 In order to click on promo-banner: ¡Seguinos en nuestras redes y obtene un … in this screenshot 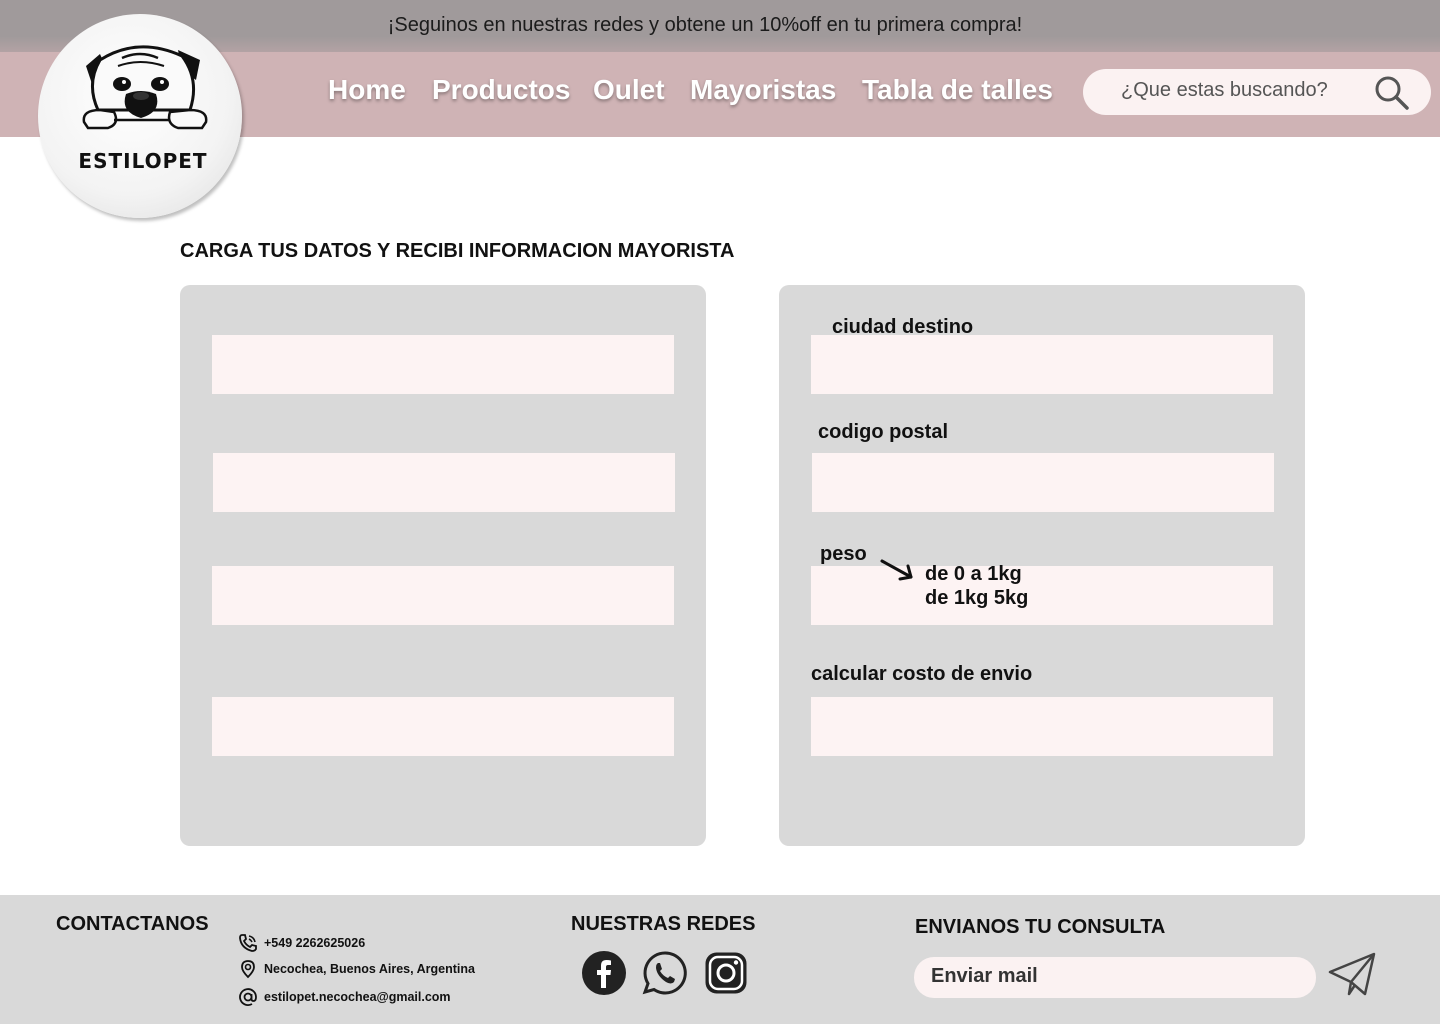, I will do `click(720, 26)`.